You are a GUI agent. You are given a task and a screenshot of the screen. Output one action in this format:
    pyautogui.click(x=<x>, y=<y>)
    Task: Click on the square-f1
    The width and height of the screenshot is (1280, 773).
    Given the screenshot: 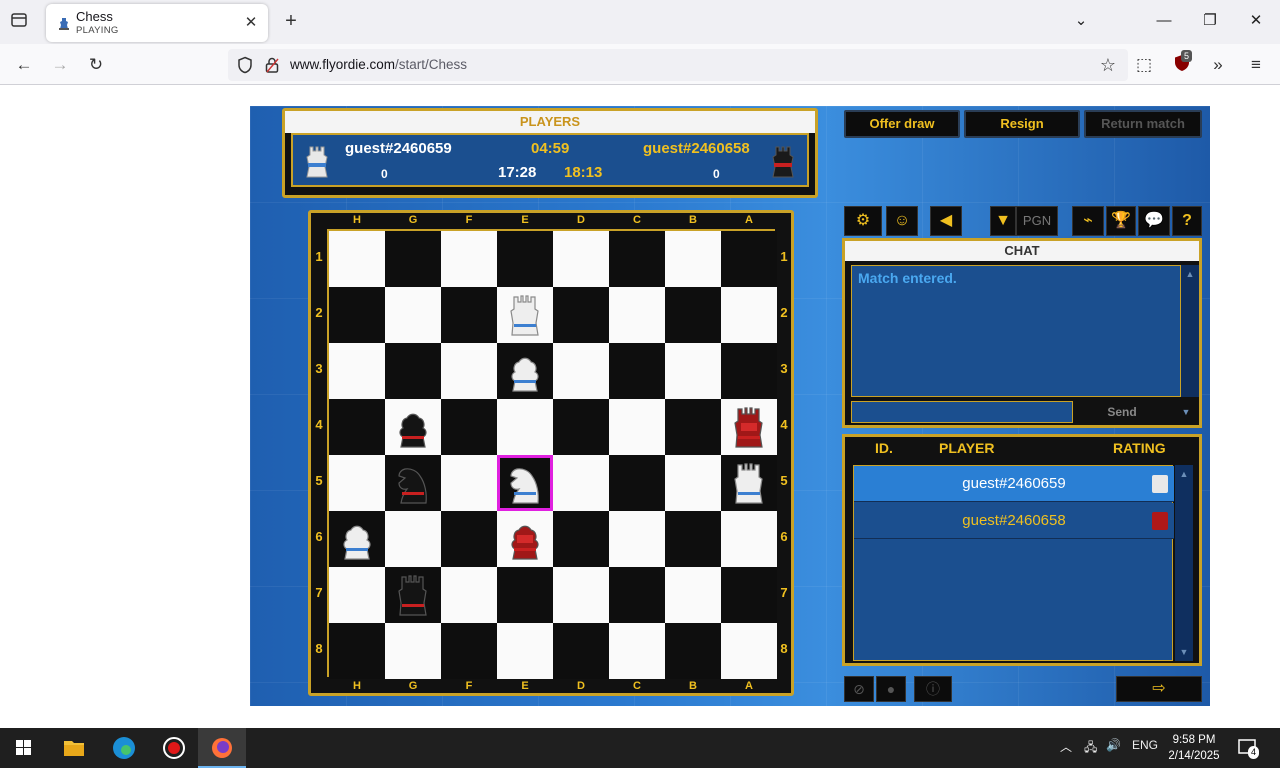 What is the action you would take?
    pyautogui.click(x=469, y=259)
    